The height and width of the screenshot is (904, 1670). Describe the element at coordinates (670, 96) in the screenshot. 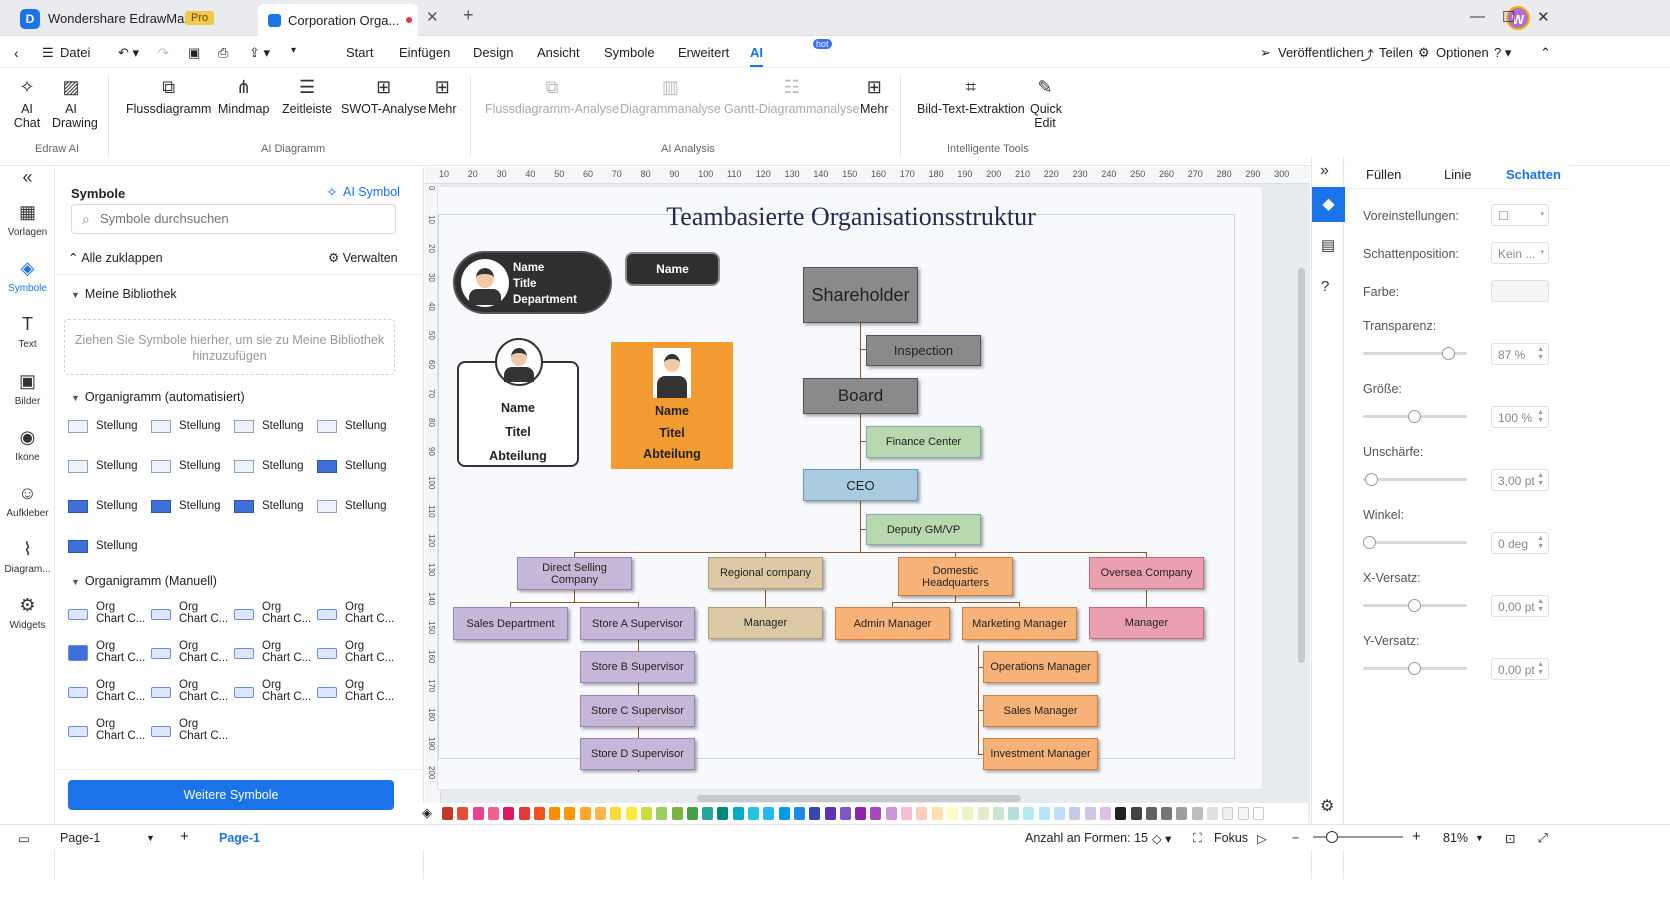

I see `chart-analysis-button: ▥ Diagrammanalyse` at that location.